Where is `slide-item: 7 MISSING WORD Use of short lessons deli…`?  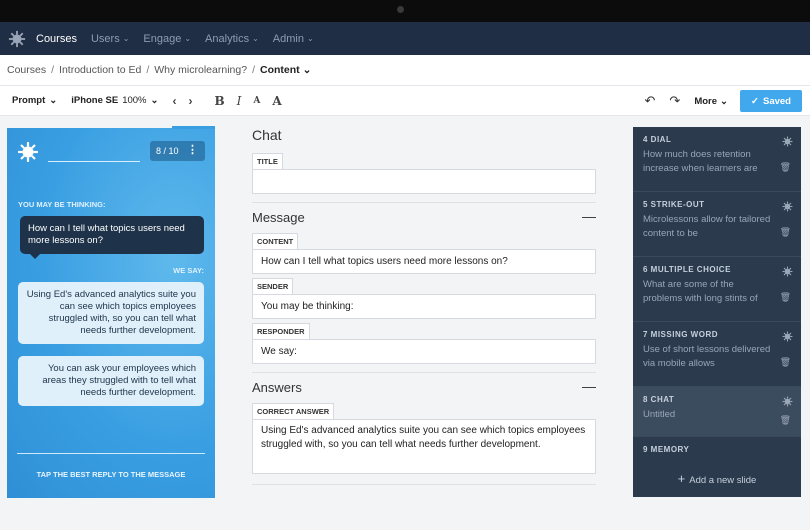
slide-item: 7 MISSING WORD Use of short lessons deli… is located at coordinates (717, 354).